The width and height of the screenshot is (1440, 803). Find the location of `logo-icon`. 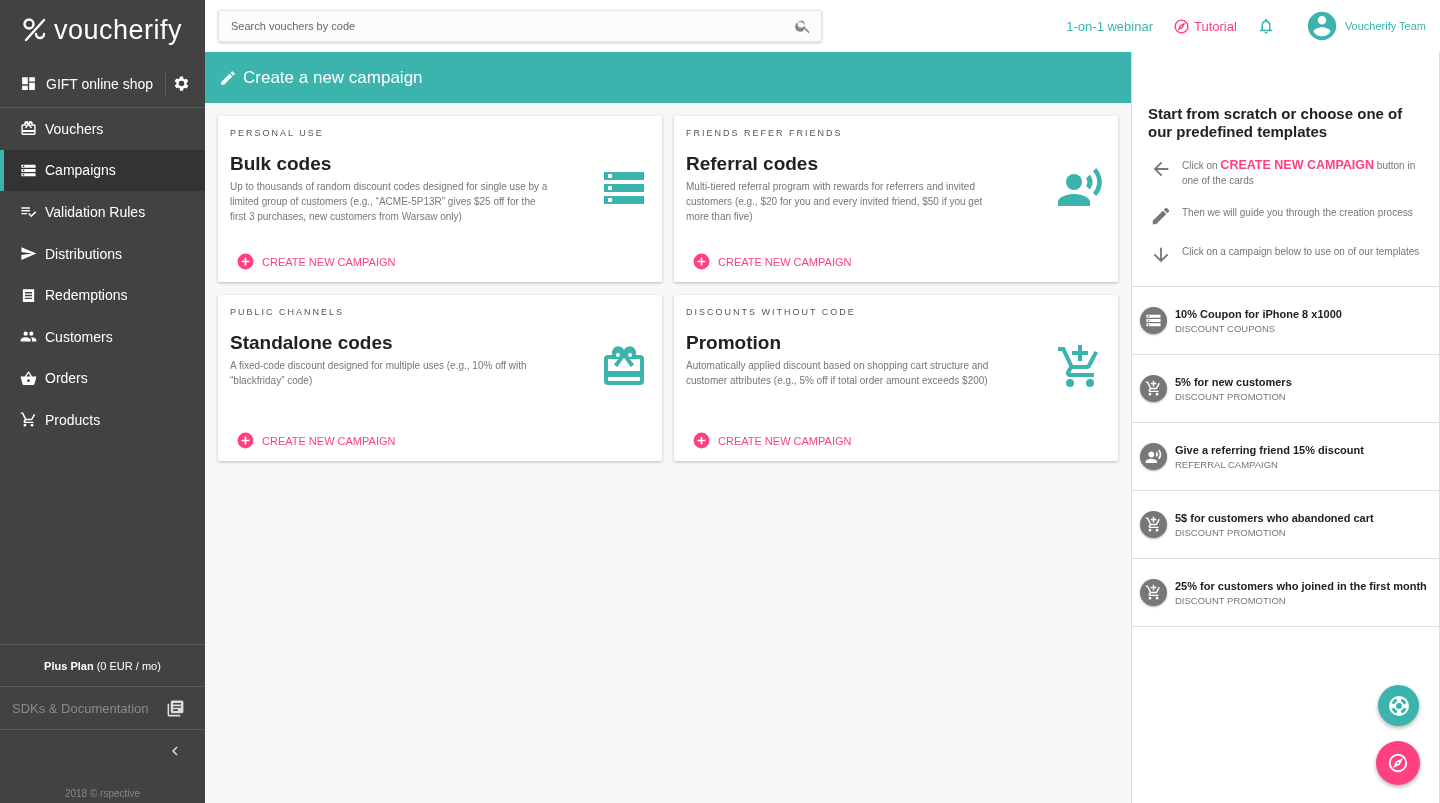

logo-icon is located at coordinates (35, 30).